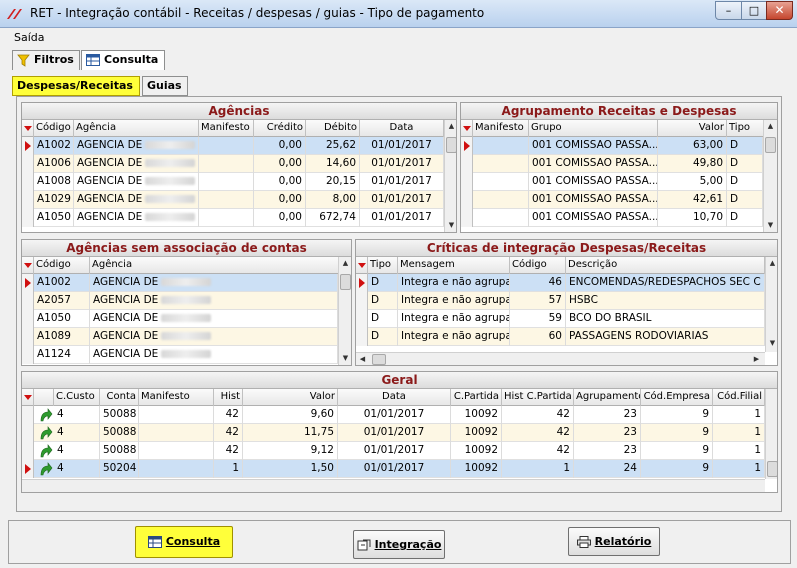 This screenshot has height=568, width=797. What do you see at coordinates (233, 182) in the screenshot?
I see `table-row: A1008 AGENCIA DE 0,00 20,15 01/01/2017` at bounding box center [233, 182].